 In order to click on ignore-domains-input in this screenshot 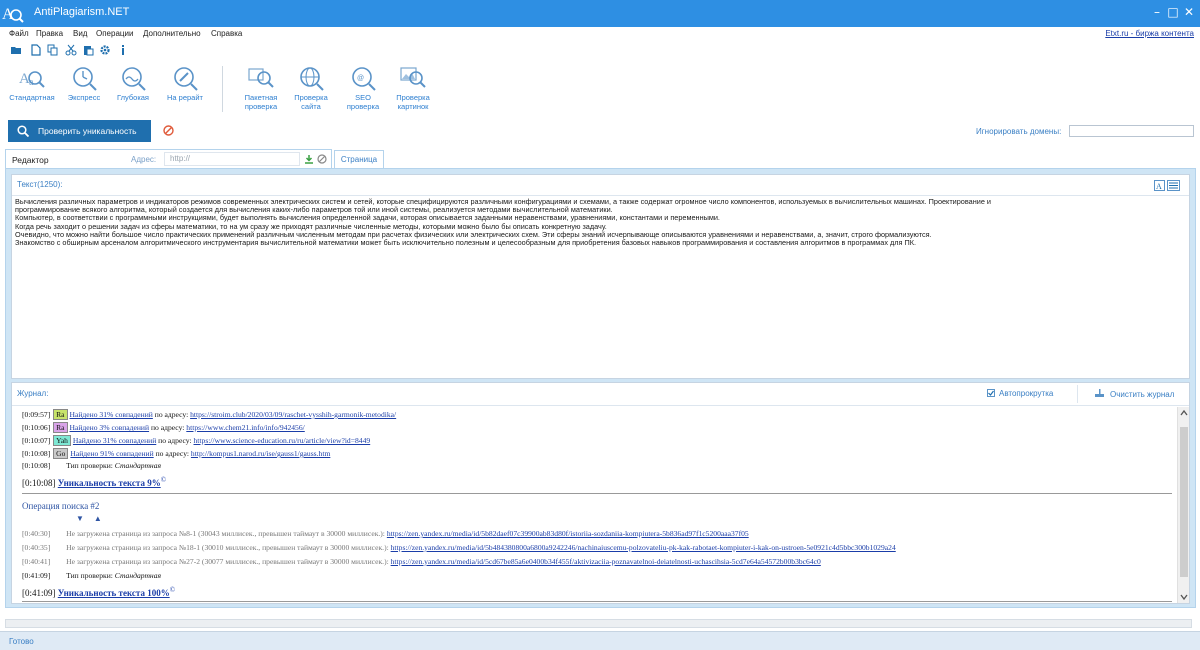, I will do `click(1131, 131)`.